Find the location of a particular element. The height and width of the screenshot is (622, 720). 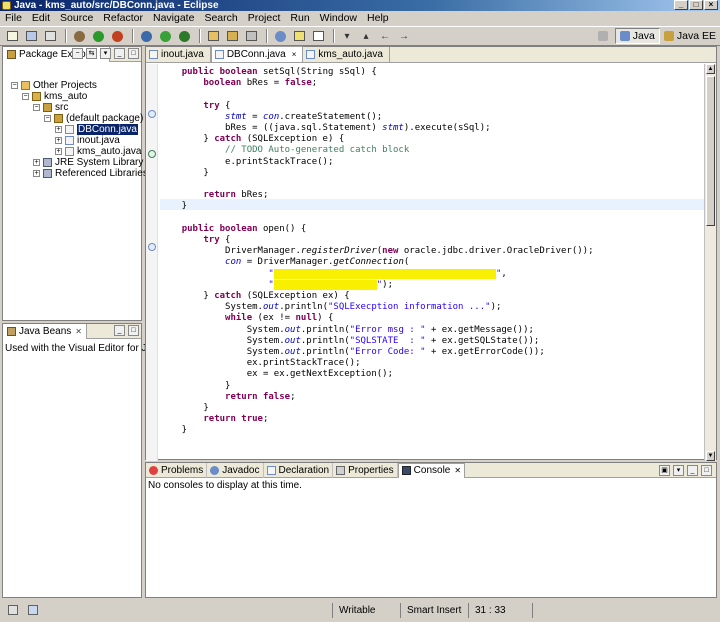

menu-help: Help is located at coordinates (378, 18).